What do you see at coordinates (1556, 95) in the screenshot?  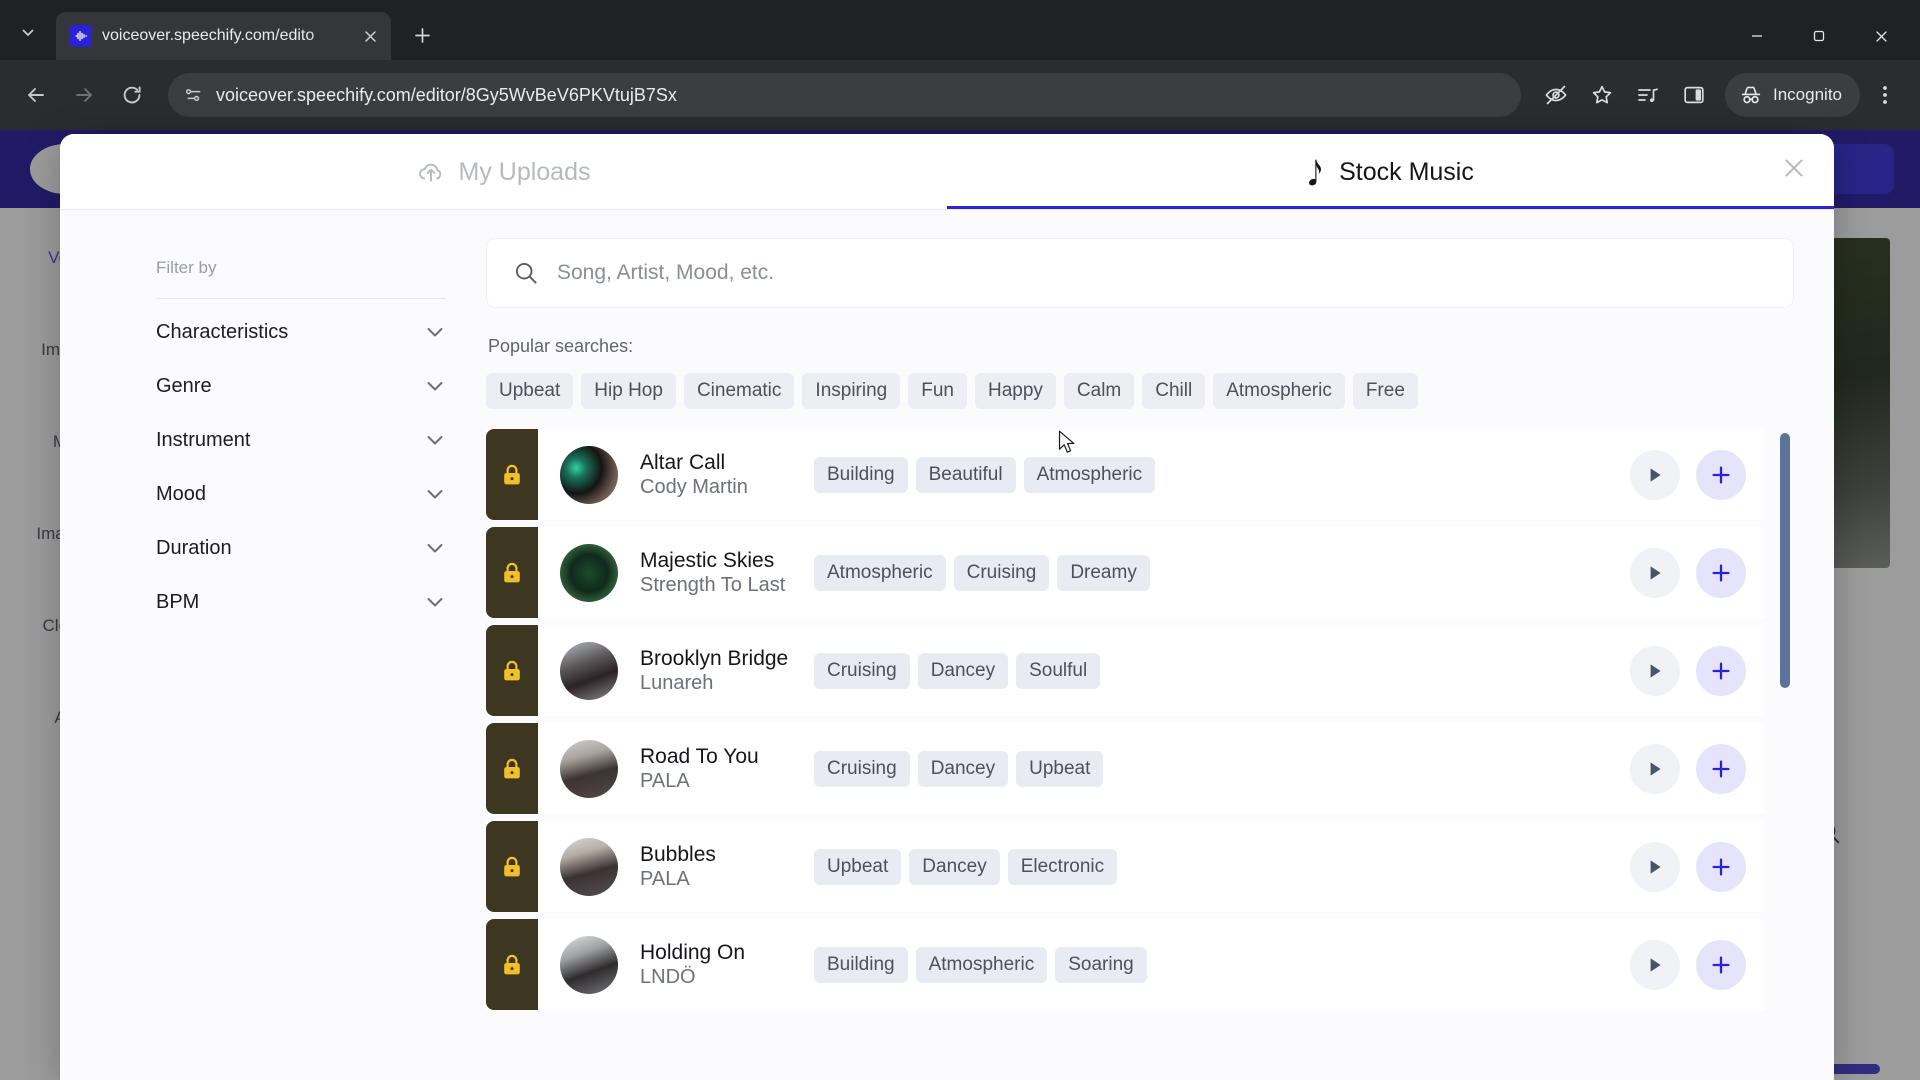 I see `eye-off-icon` at bounding box center [1556, 95].